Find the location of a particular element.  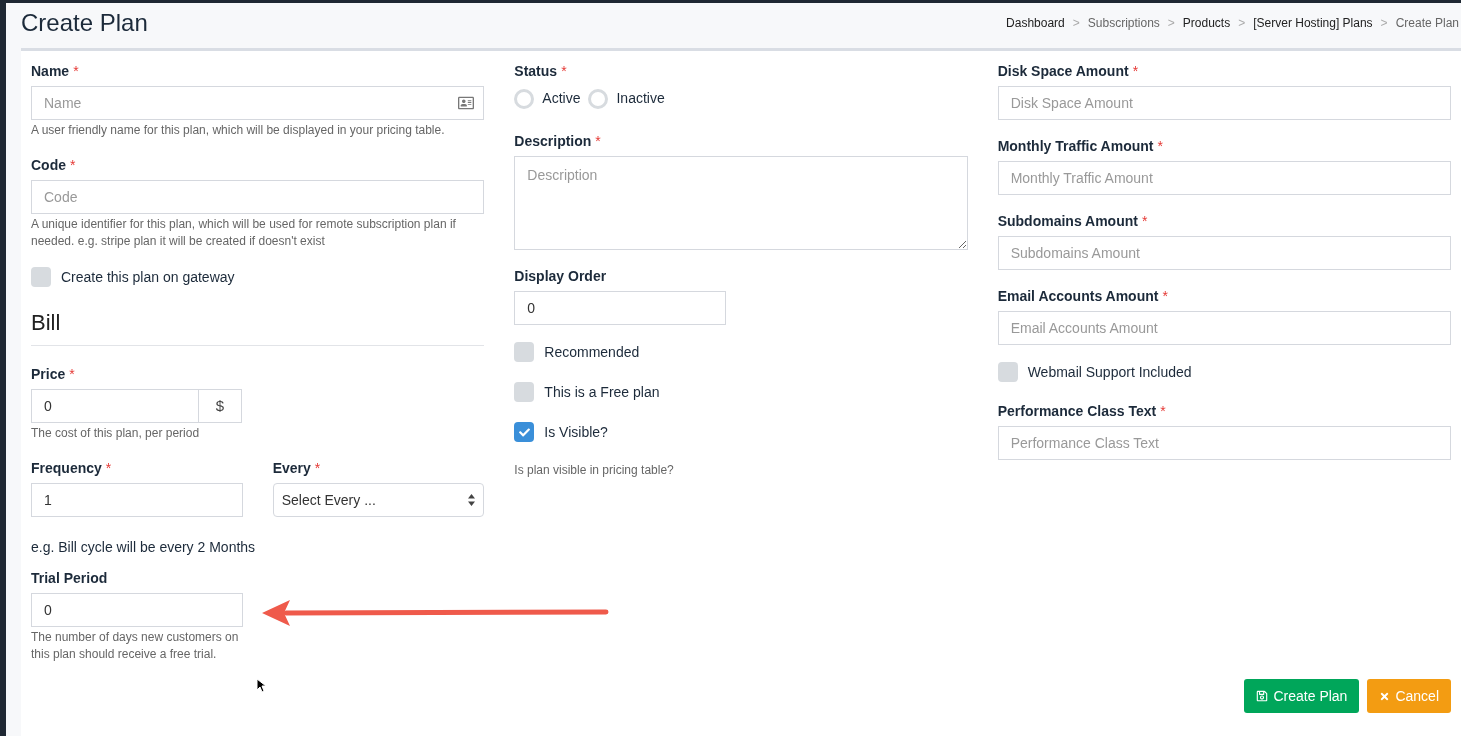

checkbox-label: Webmail Support Included is located at coordinates (1109, 372).